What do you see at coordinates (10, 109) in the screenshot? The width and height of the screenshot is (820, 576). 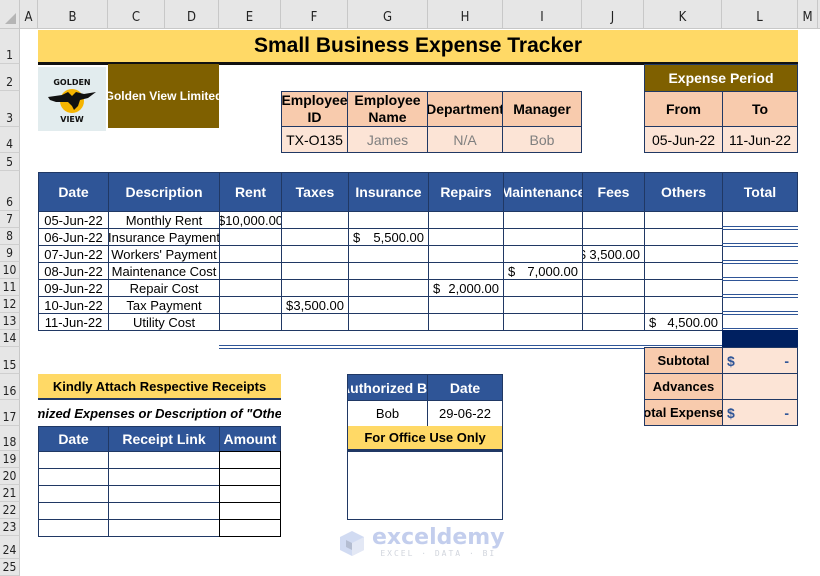 I see `row-header-3: 3` at bounding box center [10, 109].